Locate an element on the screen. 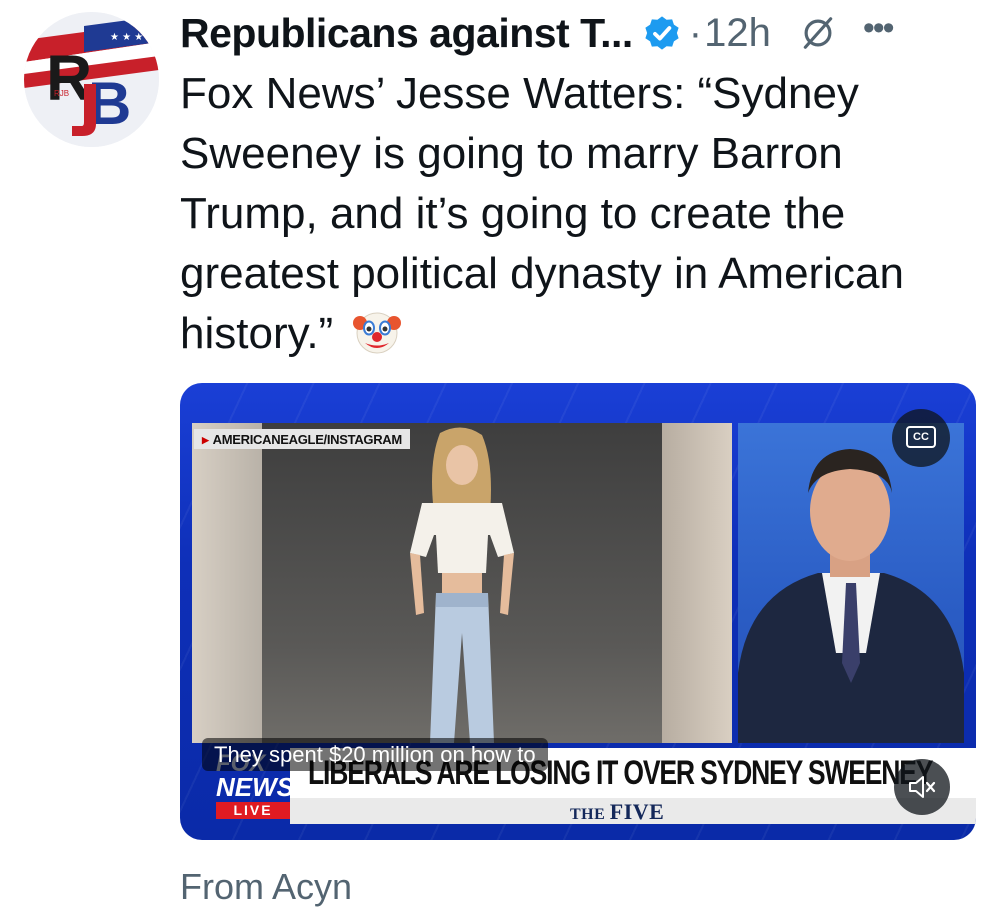 The image size is (1000, 909). mute-button is located at coordinates (922, 787).